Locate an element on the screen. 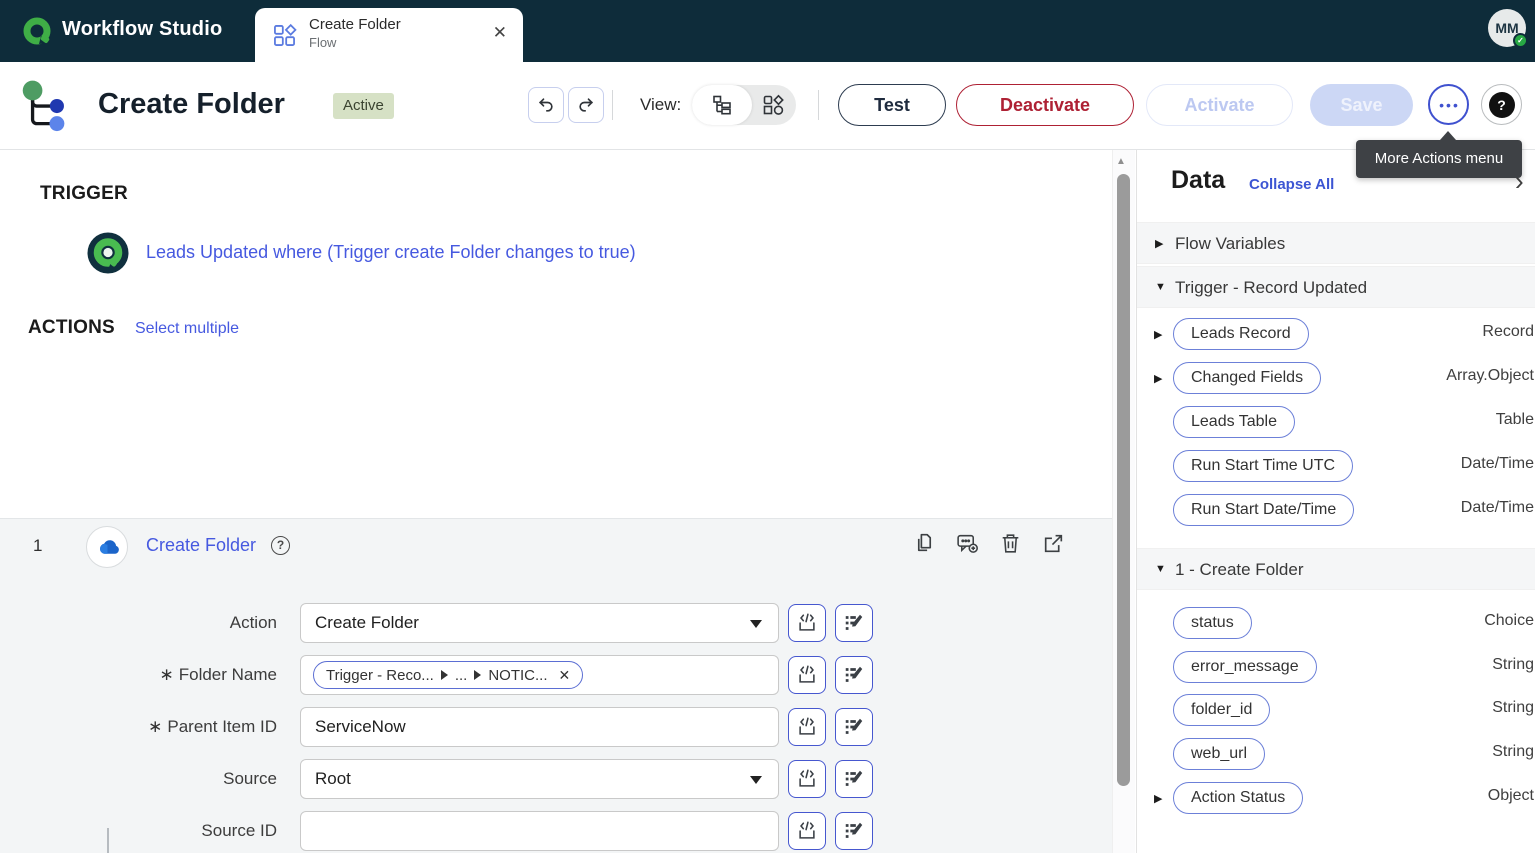 This screenshot has height=853, width=1535. data-pill: Action Status is located at coordinates (1238, 798).